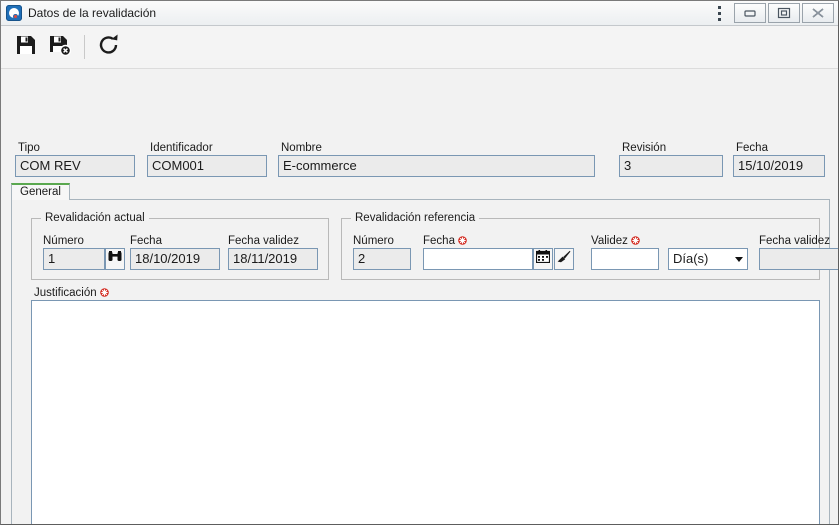 The image size is (839, 525). Describe the element at coordinates (207, 166) in the screenshot. I see `identificador-field: COM001` at that location.